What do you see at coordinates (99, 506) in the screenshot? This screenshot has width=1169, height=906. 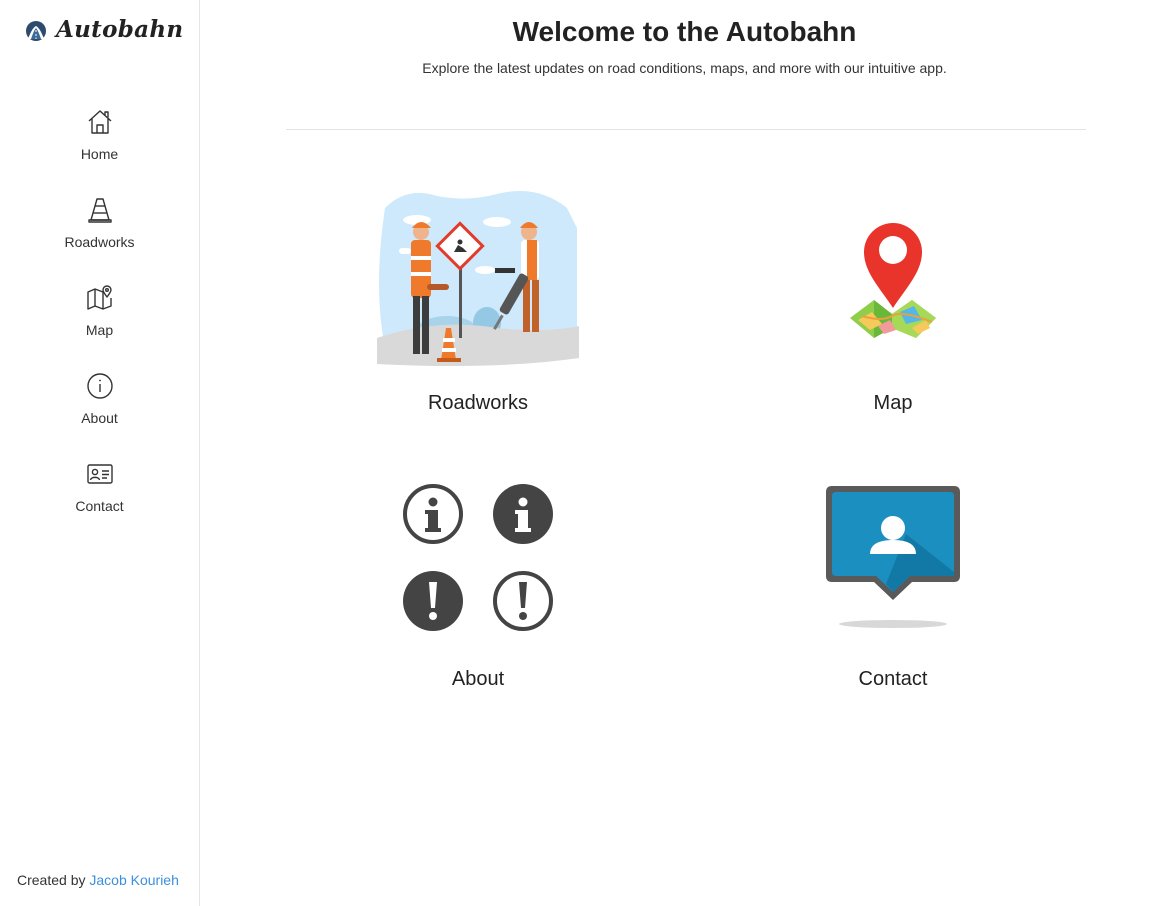 I see `sidebar-item-label: Contact` at bounding box center [99, 506].